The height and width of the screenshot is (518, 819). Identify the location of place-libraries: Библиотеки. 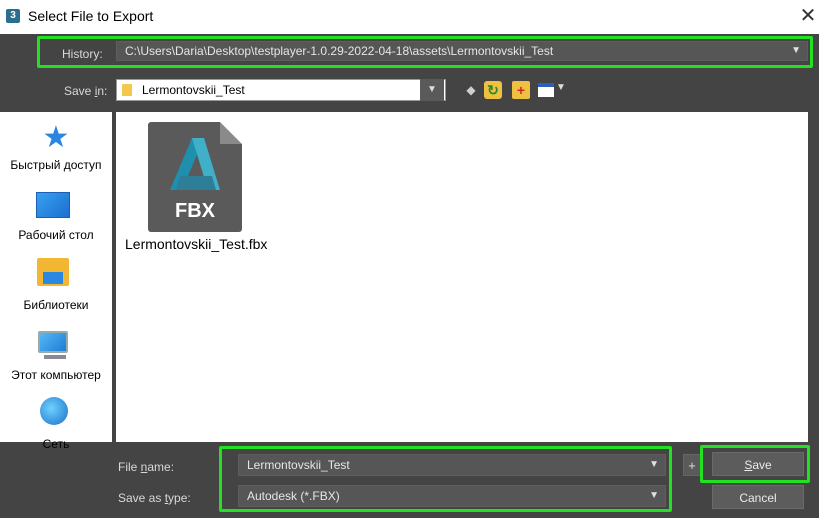
(56, 305).